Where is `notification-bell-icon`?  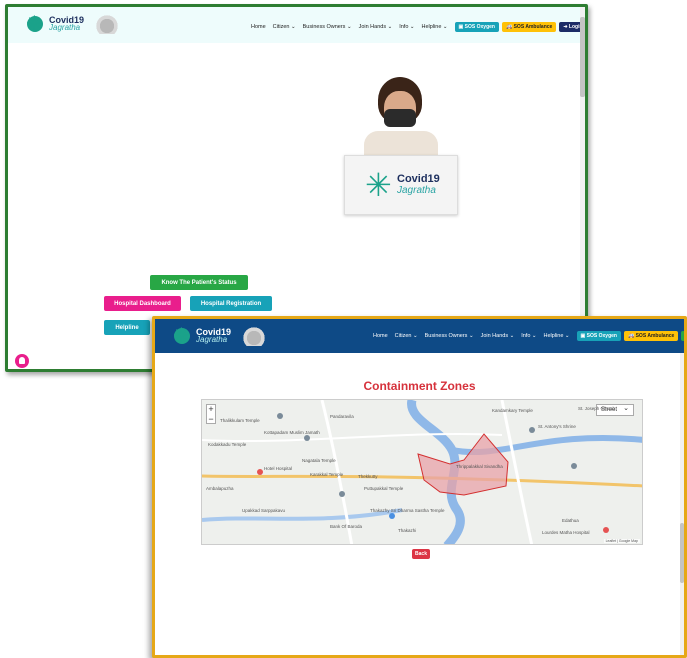 notification-bell-icon is located at coordinates (22, 361).